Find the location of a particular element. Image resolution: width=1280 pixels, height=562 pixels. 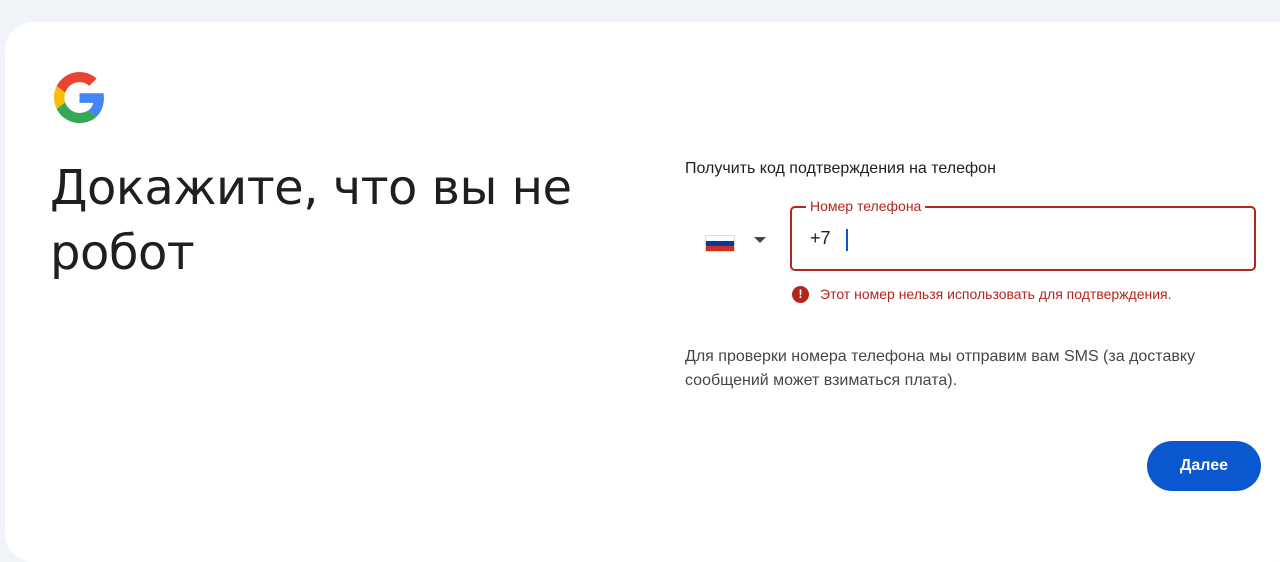

country-selector is located at coordinates (735, 241).